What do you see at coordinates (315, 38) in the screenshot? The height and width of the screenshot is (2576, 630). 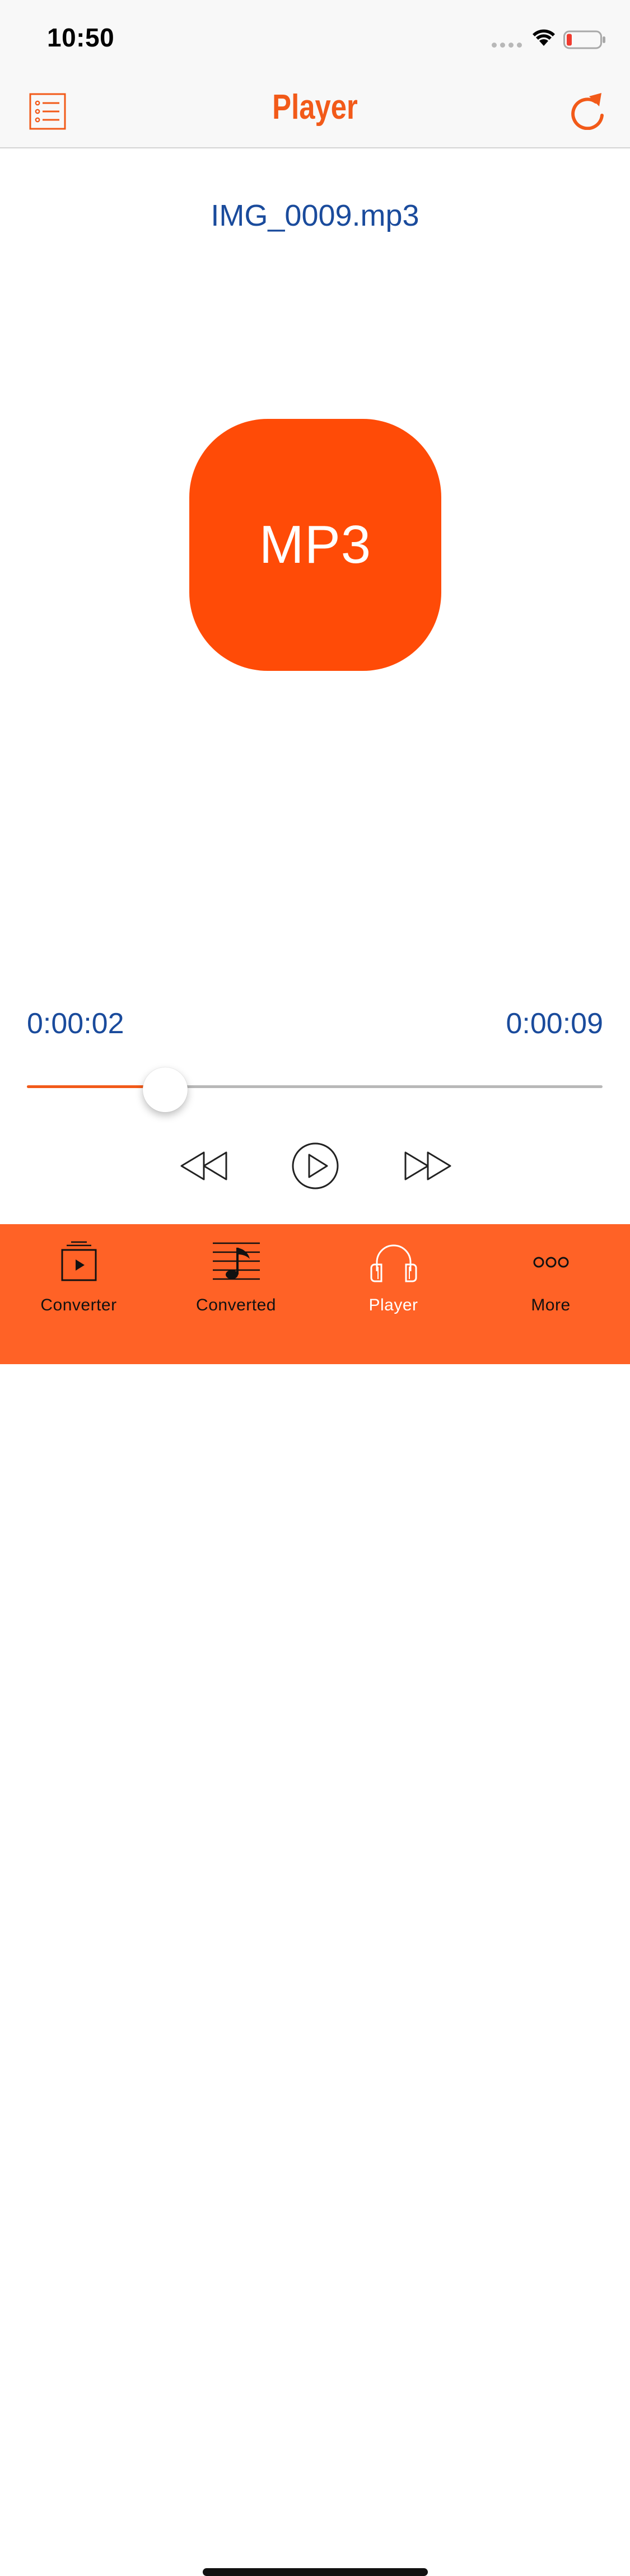 I see `status-bar: 10:50` at bounding box center [315, 38].